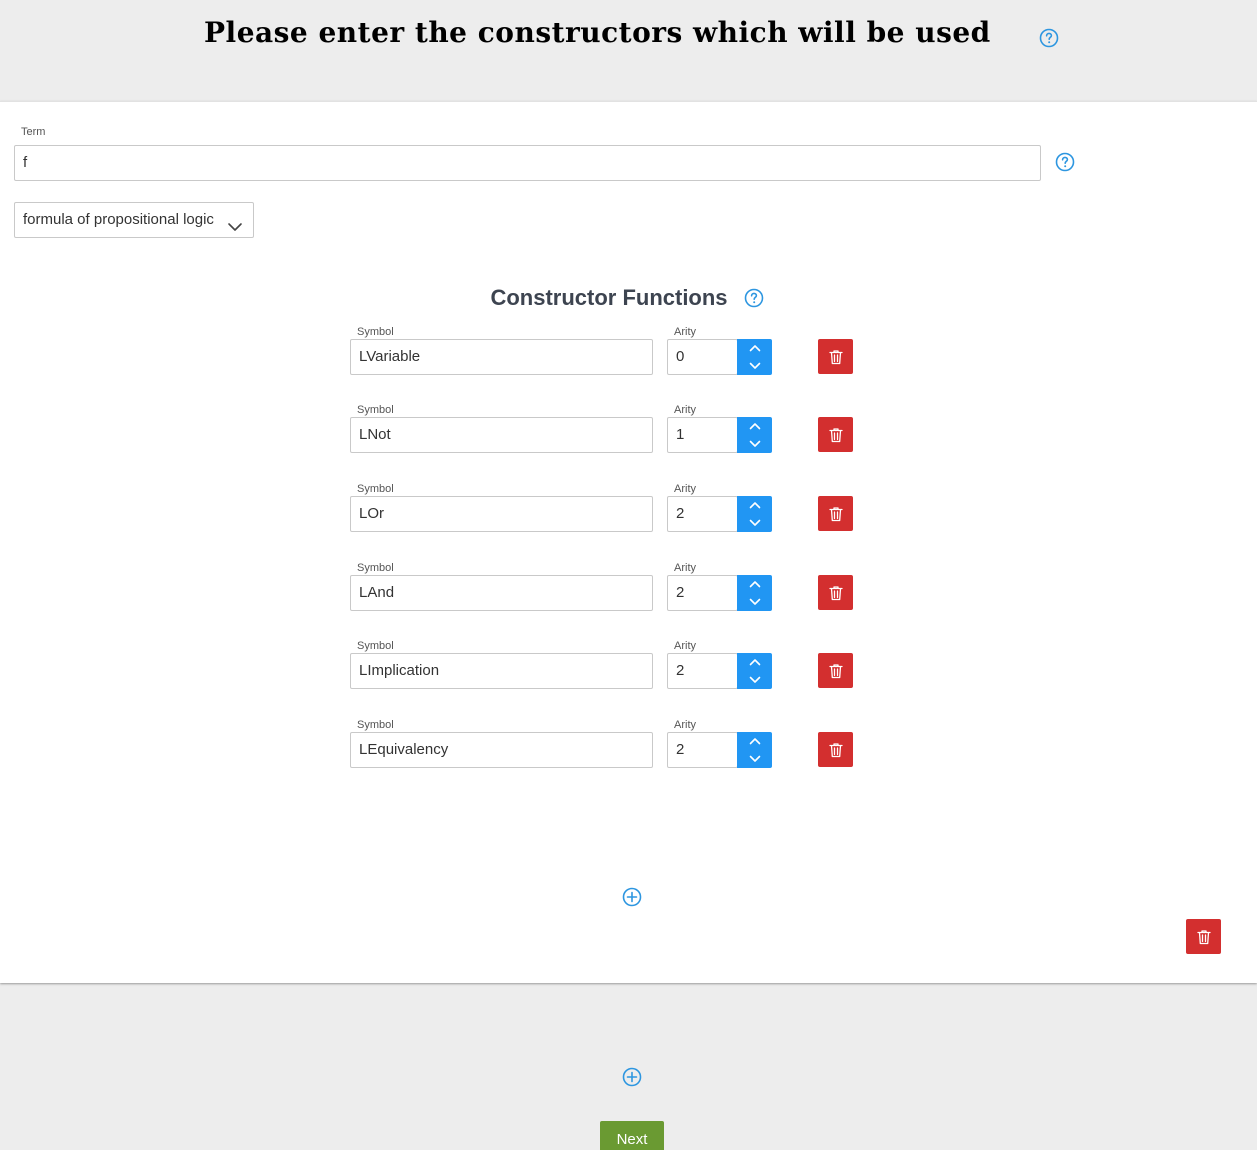  I want to click on constructor-row: Symbol Arity LAnd 2, so click(628, 597).